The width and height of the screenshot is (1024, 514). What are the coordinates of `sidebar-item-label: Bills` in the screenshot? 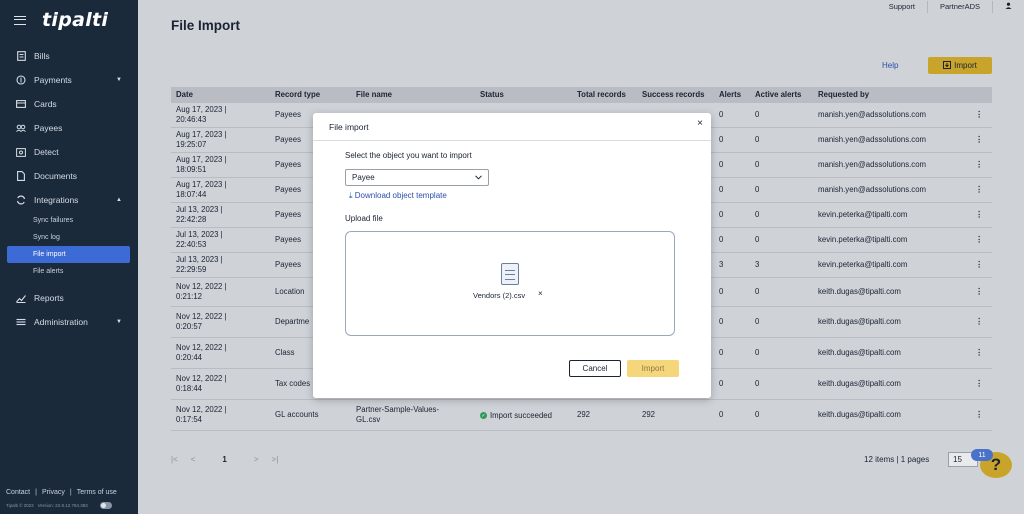 It's located at (42, 56).